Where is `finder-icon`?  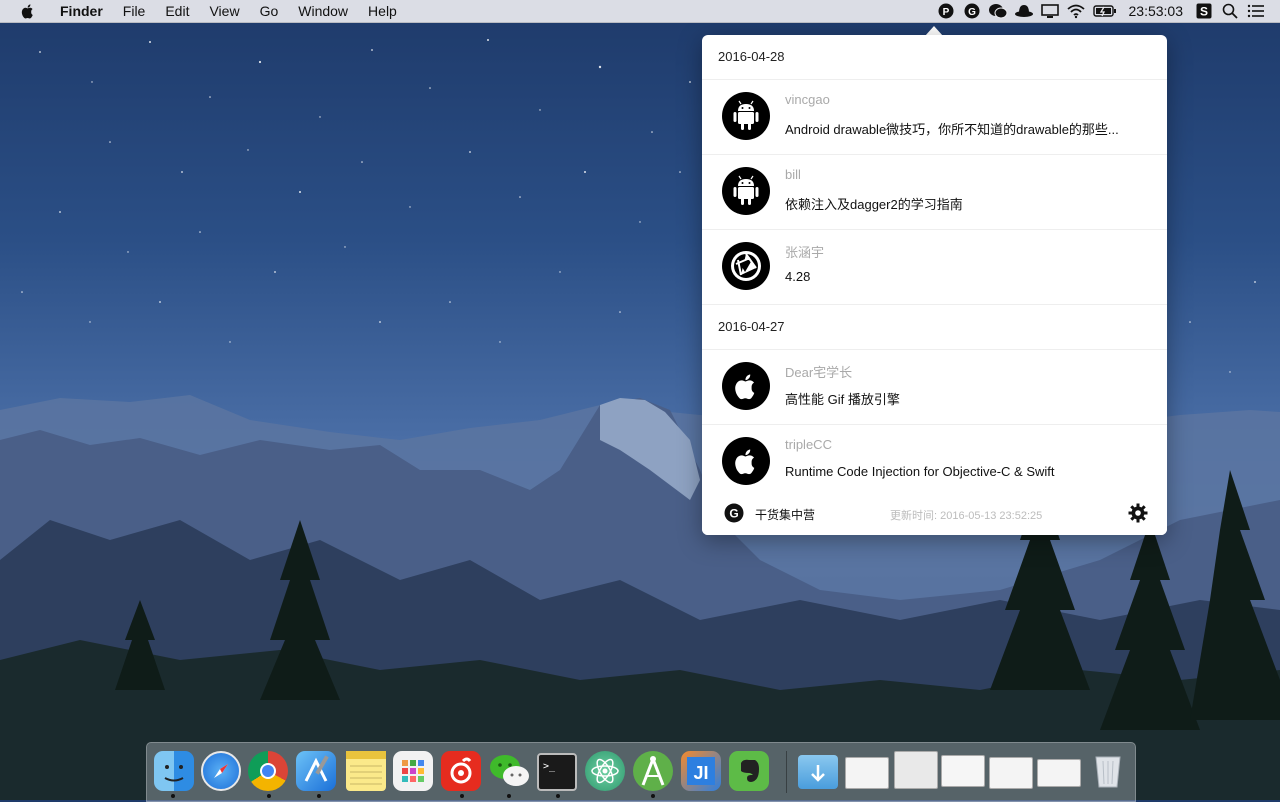 finder-icon is located at coordinates (174, 771).